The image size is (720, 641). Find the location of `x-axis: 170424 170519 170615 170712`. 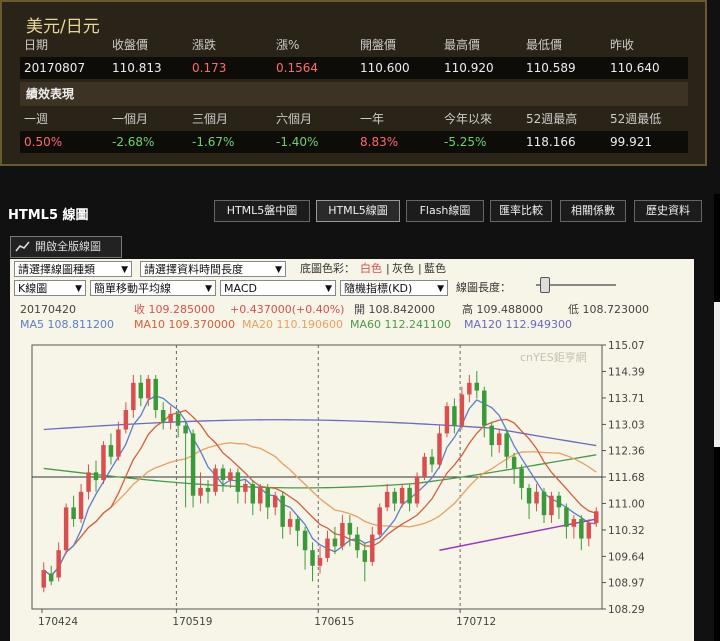

x-axis: 170424 170519 170615 170712 is located at coordinates (267, 618).